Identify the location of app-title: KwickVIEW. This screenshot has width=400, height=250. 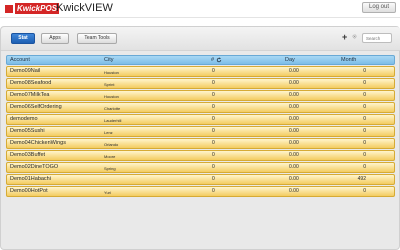
(84, 8).